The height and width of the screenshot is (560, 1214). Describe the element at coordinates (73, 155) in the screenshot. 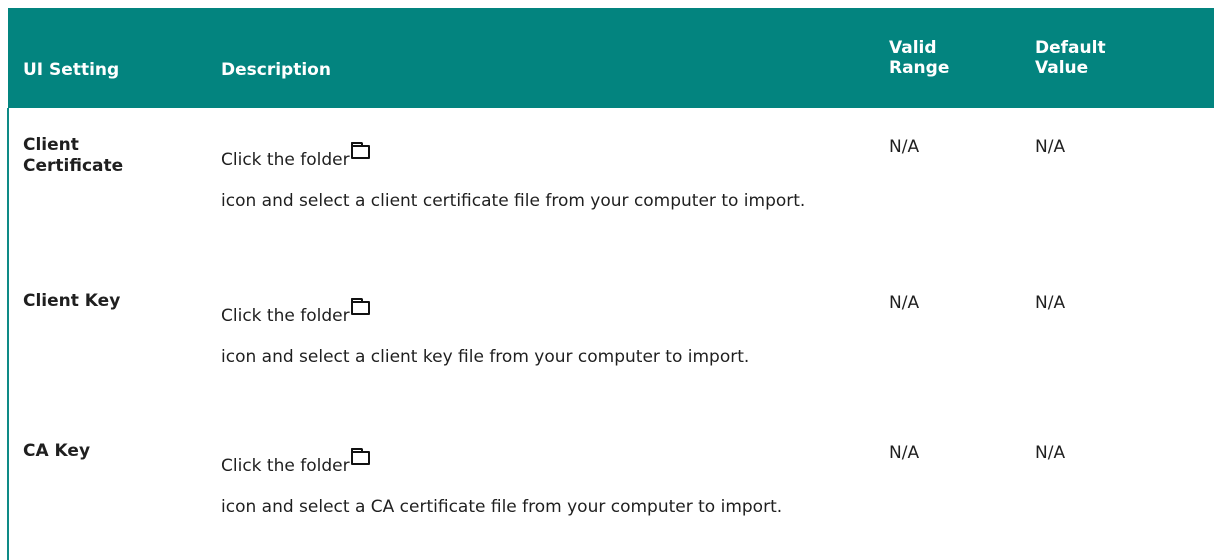

I see `setting-name: Client Certificate` at that location.